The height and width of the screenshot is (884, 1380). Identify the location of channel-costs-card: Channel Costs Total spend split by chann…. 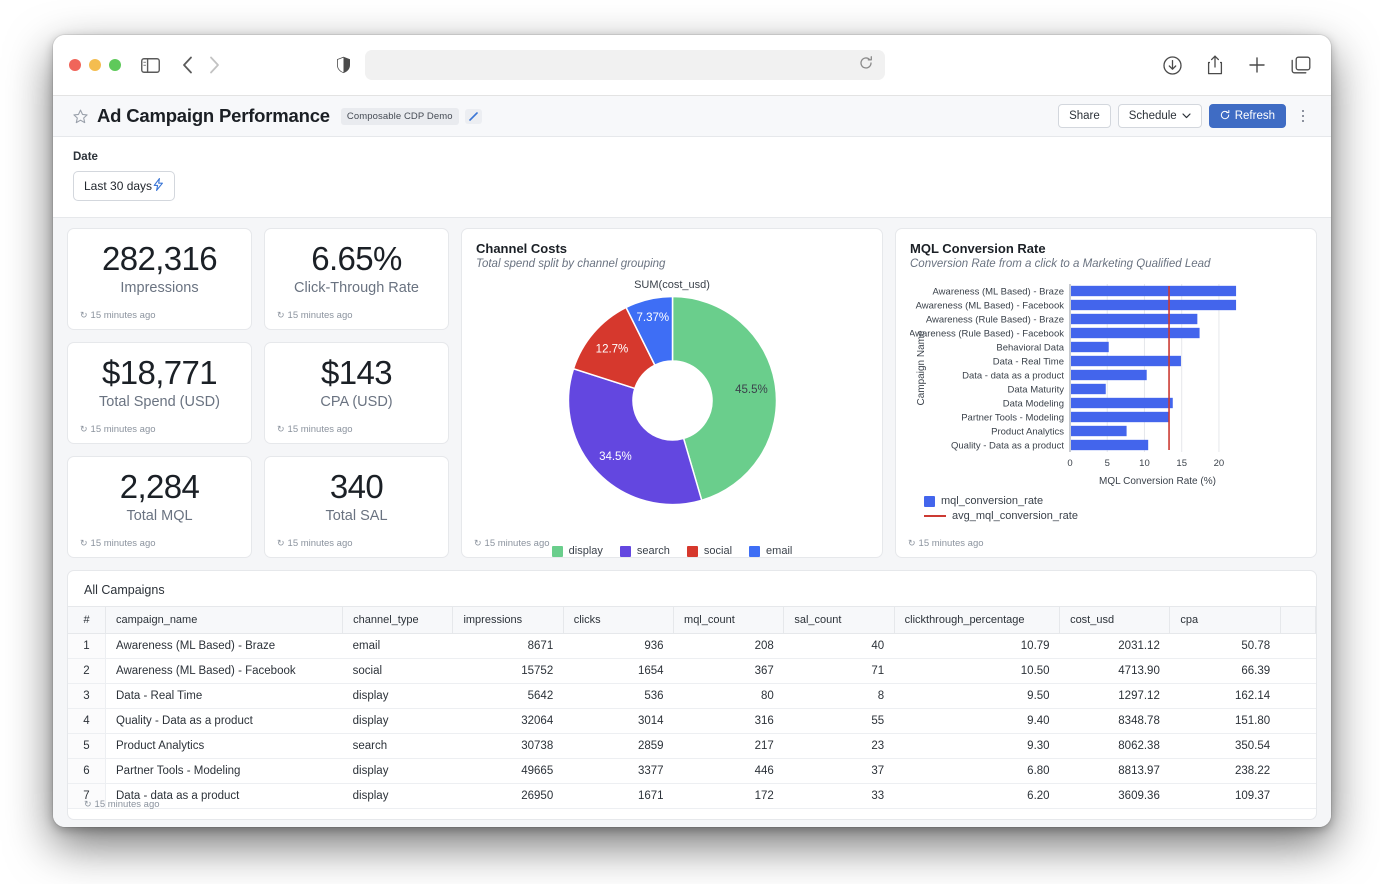
(672, 393).